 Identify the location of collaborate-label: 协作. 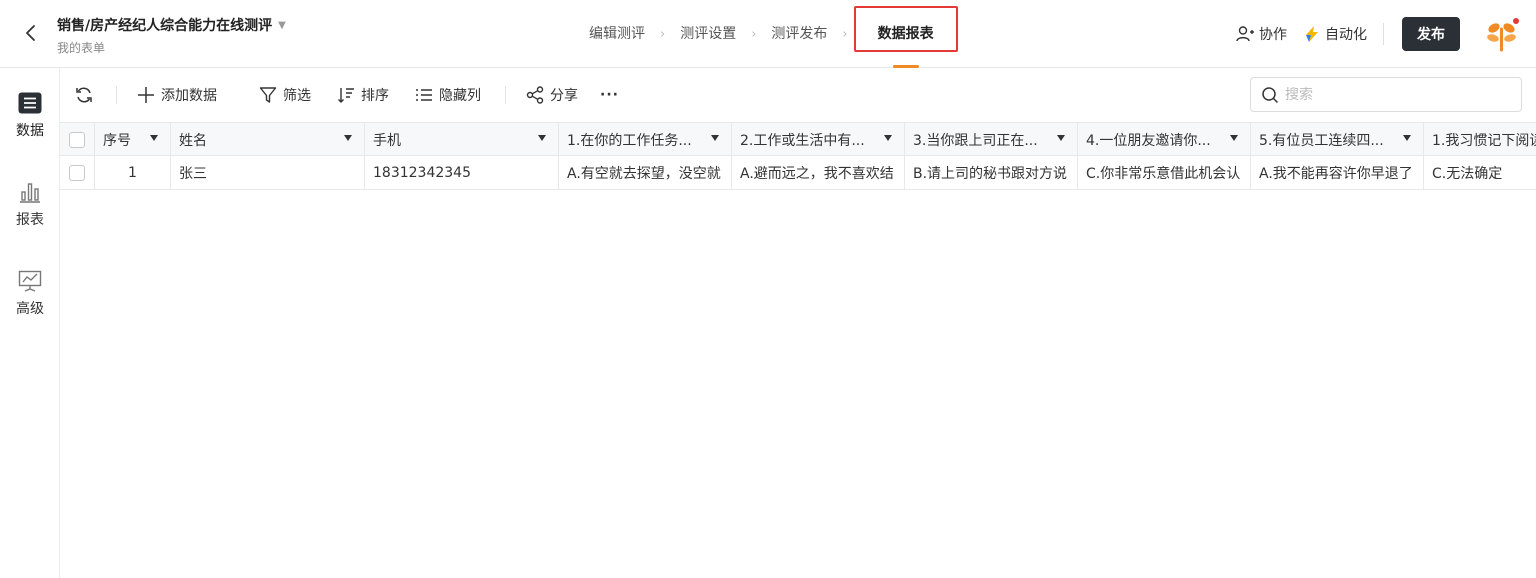
(1273, 35).